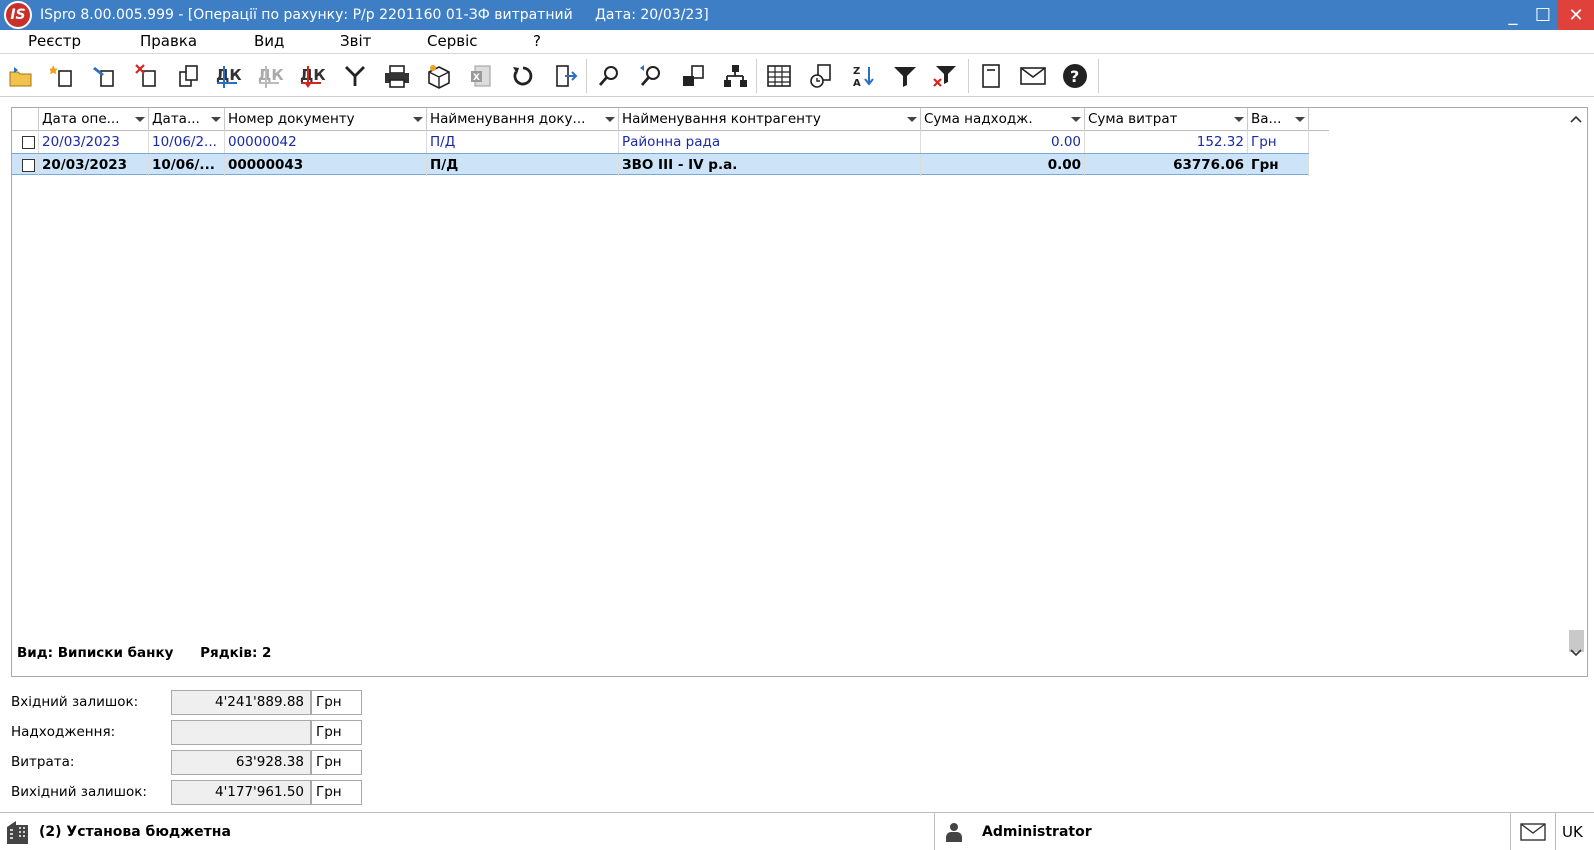 The image size is (1594, 850). I want to click on scroll-down-icon, so click(1576, 653).